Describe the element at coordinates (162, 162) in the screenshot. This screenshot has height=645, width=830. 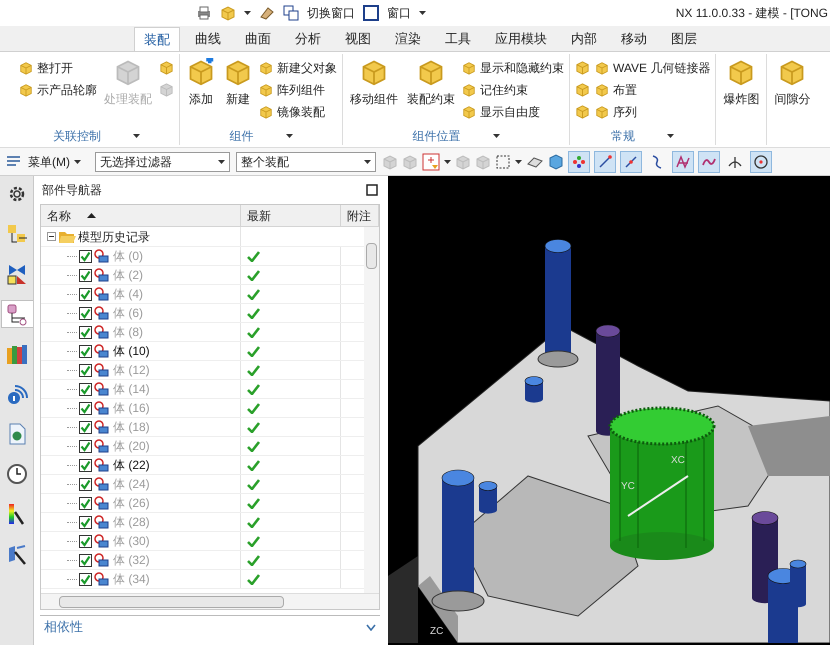
I see `selection-filter-dropdown: 无选择过滤器` at that location.